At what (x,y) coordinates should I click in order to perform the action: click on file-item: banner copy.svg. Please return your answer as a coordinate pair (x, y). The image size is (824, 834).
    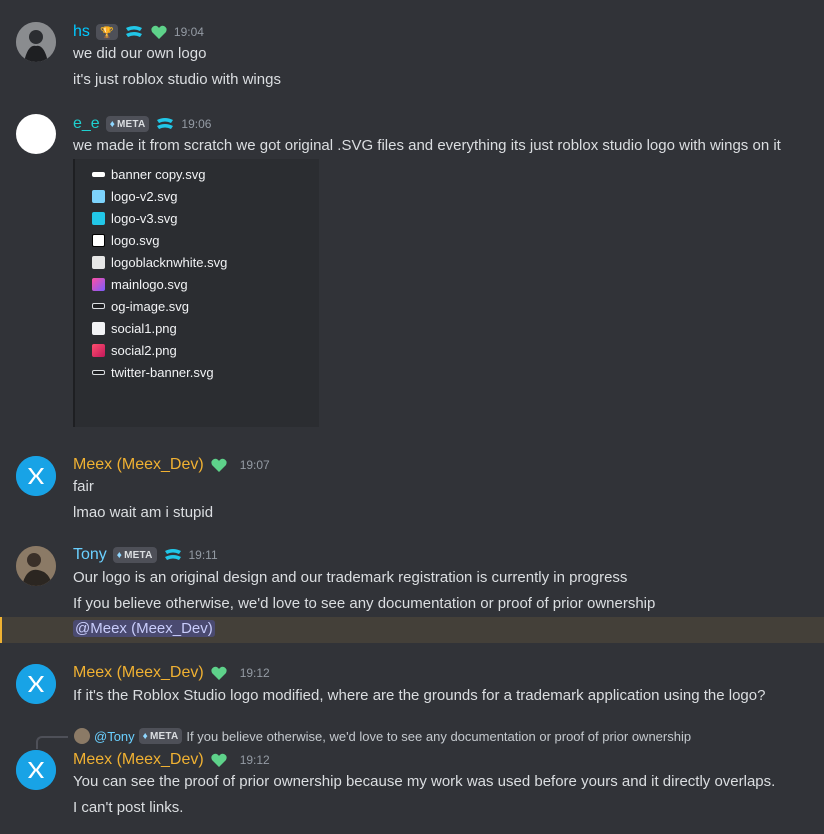
    Looking at the image, I should click on (159, 174).